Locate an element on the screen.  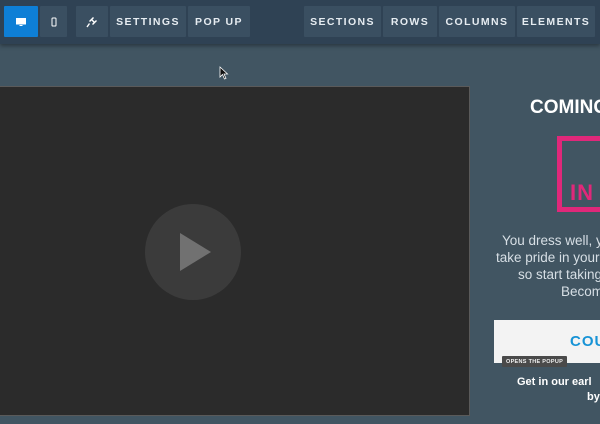
mobile-icon is located at coordinates (53, 21).